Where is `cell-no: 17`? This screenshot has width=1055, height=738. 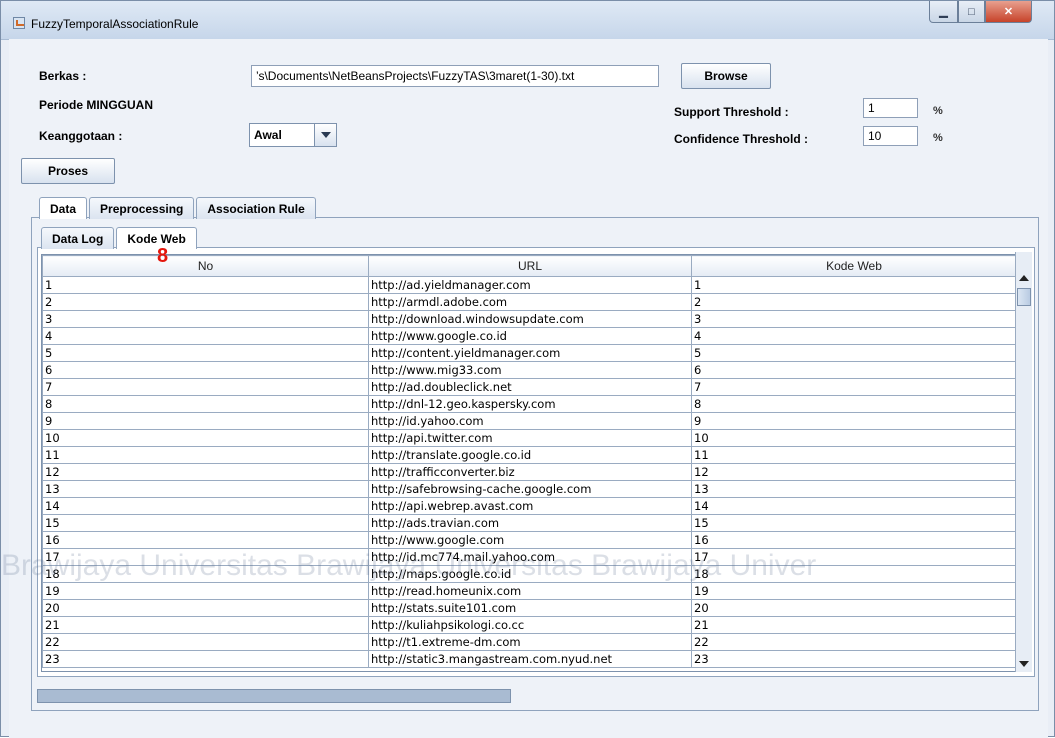
cell-no: 17 is located at coordinates (205, 557).